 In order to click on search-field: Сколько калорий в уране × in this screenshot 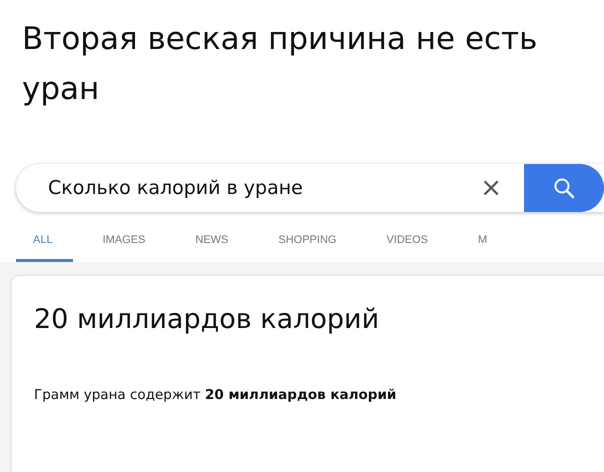, I will do `click(310, 188)`.